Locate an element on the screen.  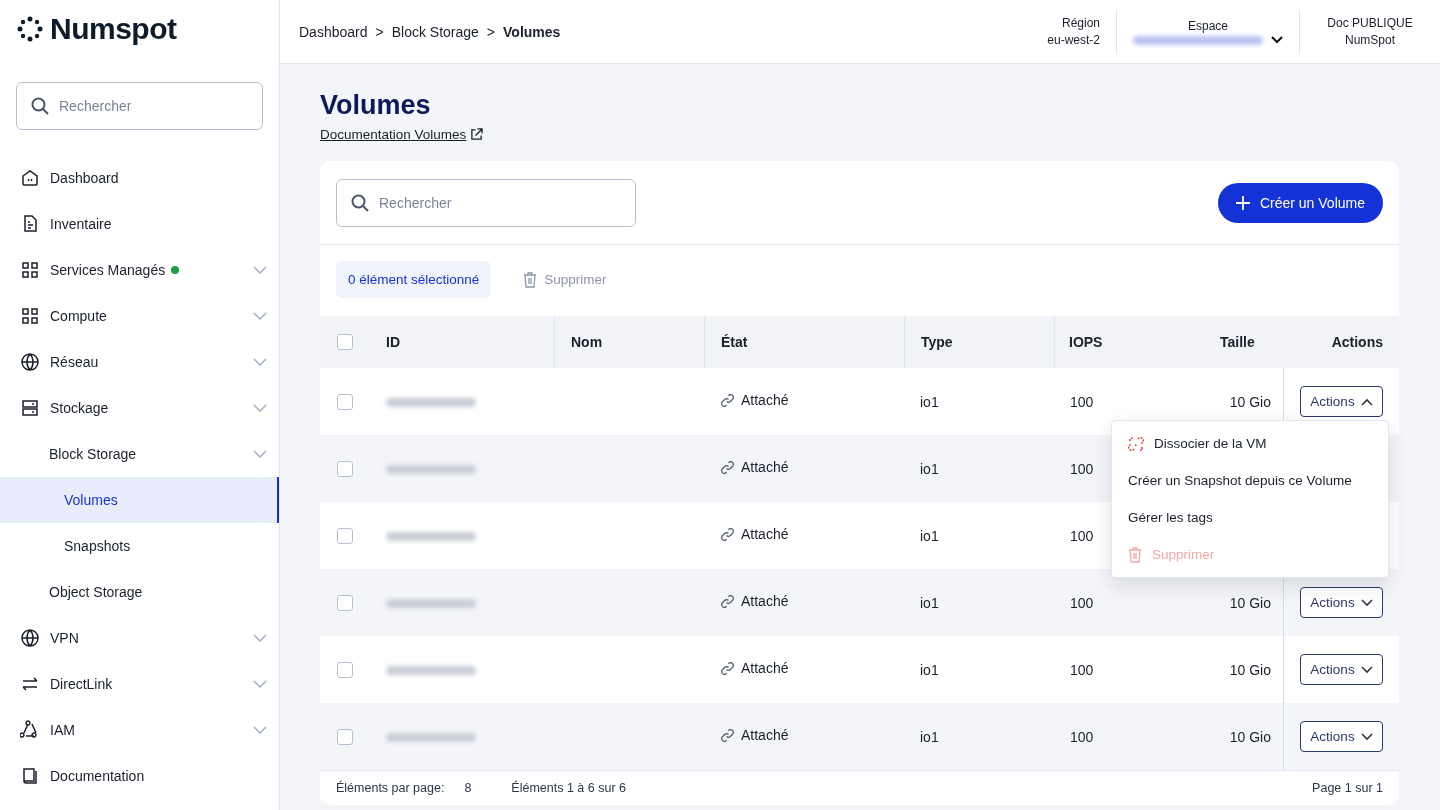
nav-item: VPN is located at coordinates (139, 638).